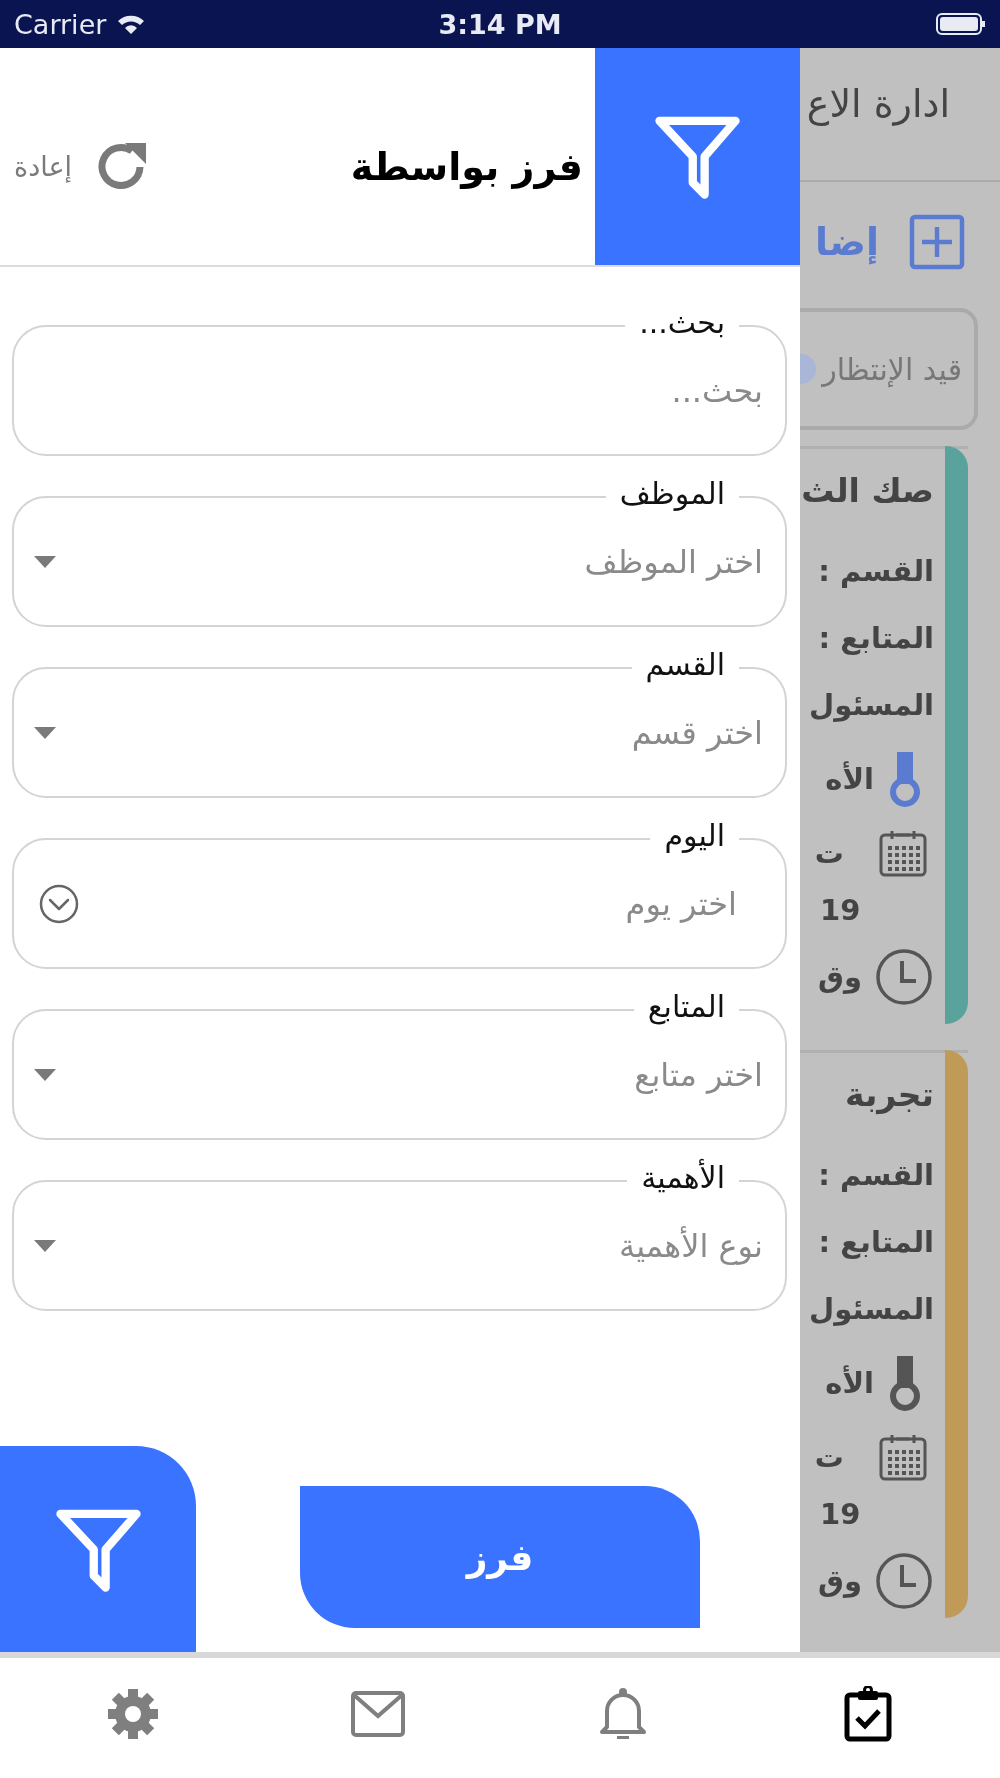 The height and width of the screenshot is (1778, 1000). What do you see at coordinates (889, 369) in the screenshot?
I see `status-filter: قيد الإنتظار` at bounding box center [889, 369].